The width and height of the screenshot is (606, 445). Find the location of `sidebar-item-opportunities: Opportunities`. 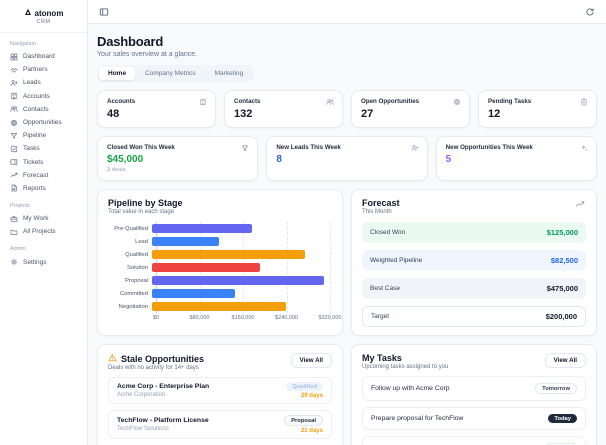

sidebar-item-opportunities: Opportunities is located at coordinates (43, 122).